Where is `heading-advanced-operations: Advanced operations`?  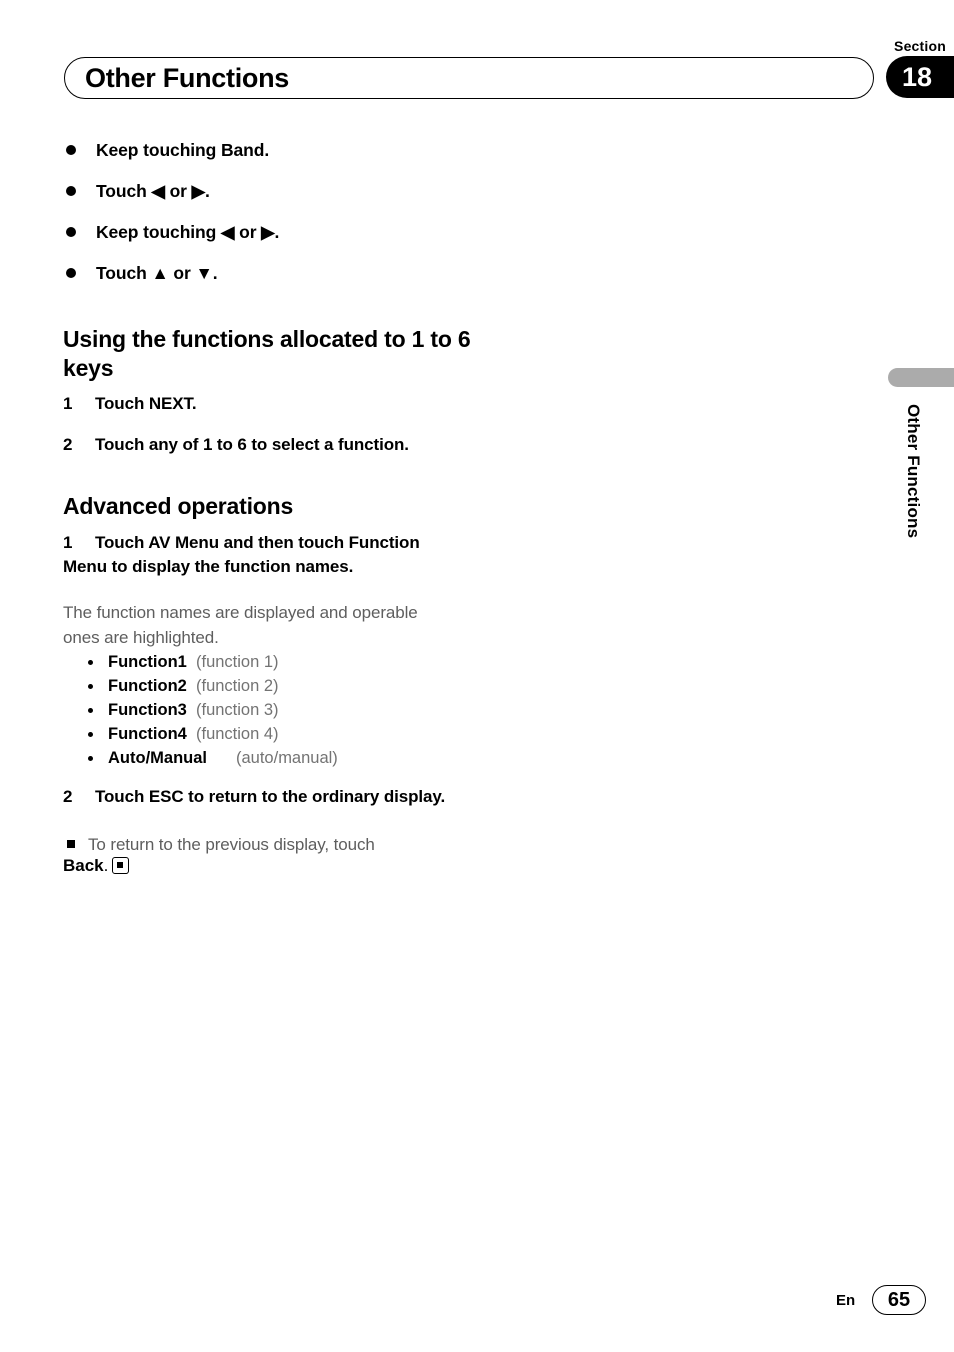 heading-advanced-operations: Advanced operations is located at coordinates (178, 506).